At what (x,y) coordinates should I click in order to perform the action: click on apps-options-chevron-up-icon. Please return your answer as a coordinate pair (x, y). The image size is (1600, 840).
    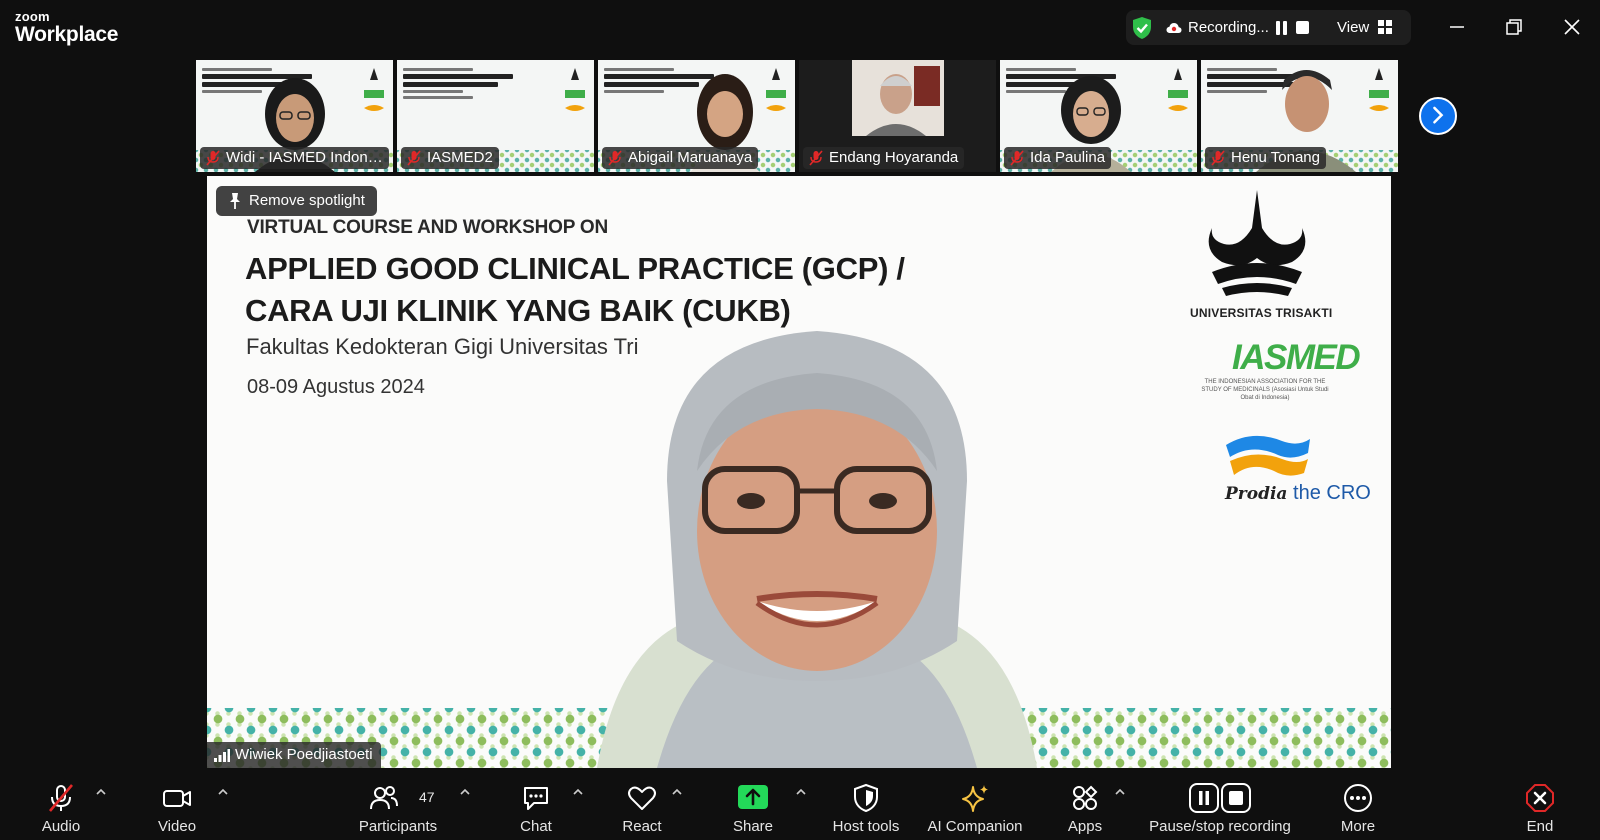
    Looking at the image, I should click on (1120, 792).